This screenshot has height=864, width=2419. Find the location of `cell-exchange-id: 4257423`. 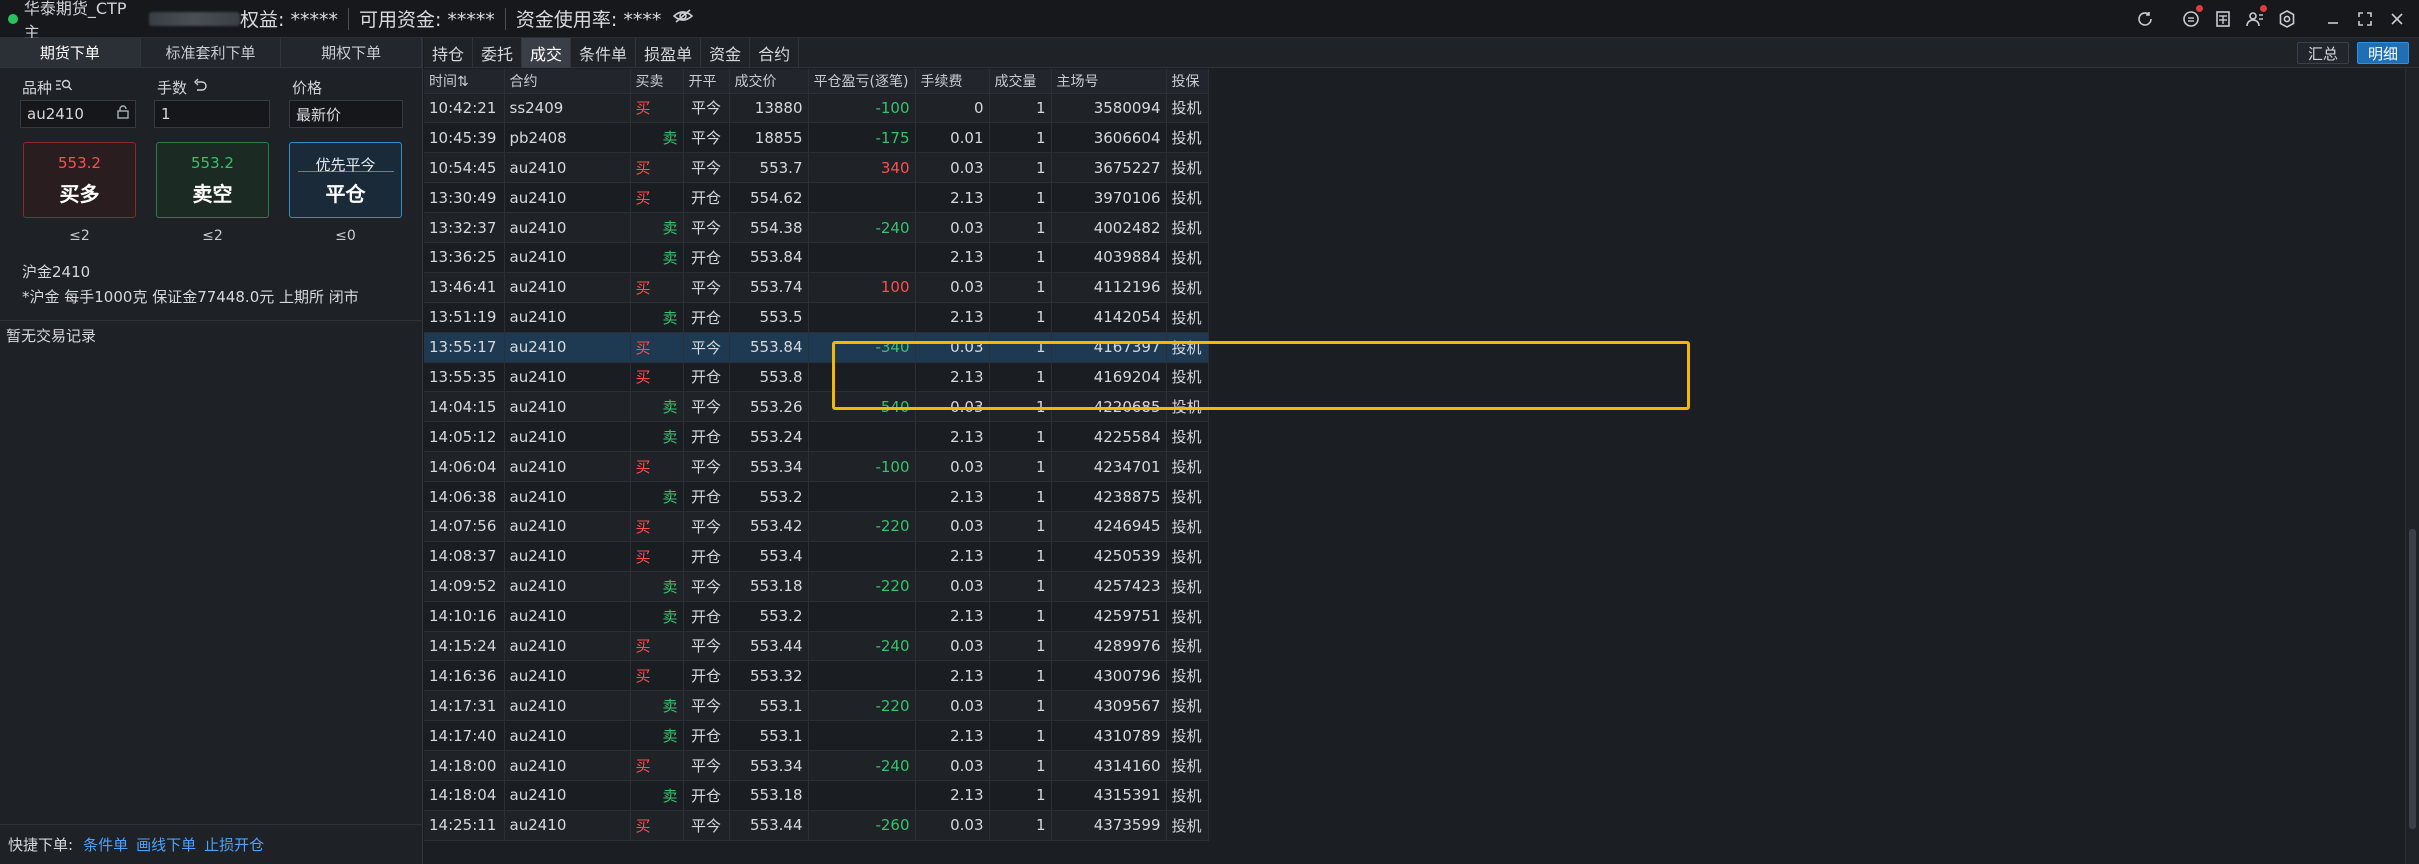

cell-exchange-id: 4257423 is located at coordinates (1109, 586).